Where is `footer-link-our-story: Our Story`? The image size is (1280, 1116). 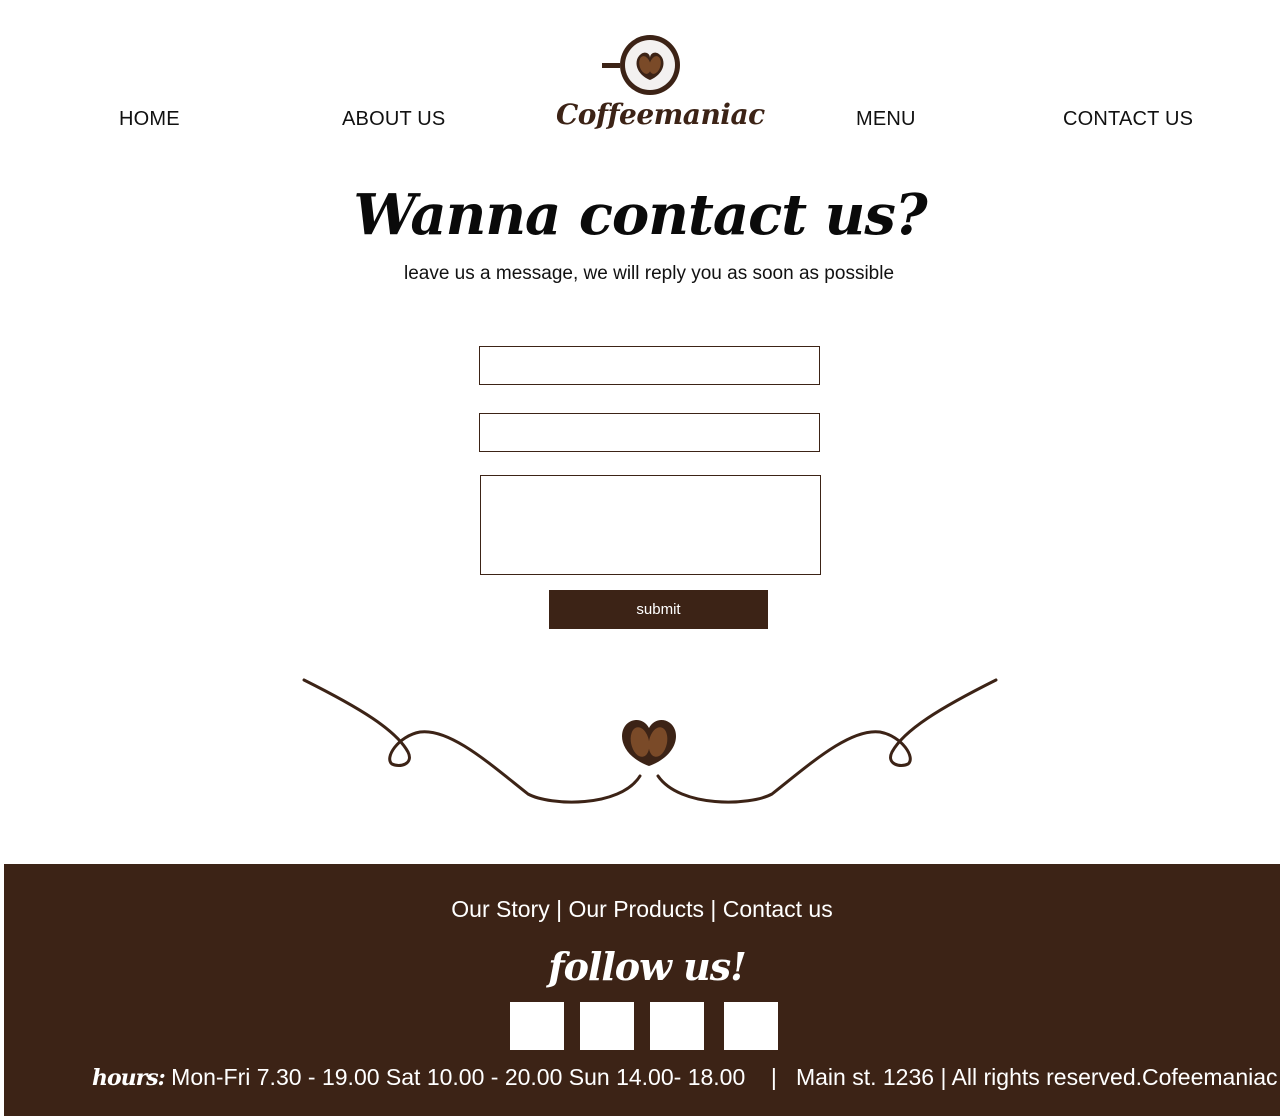
footer-link-our-story: Our Story is located at coordinates (500, 909).